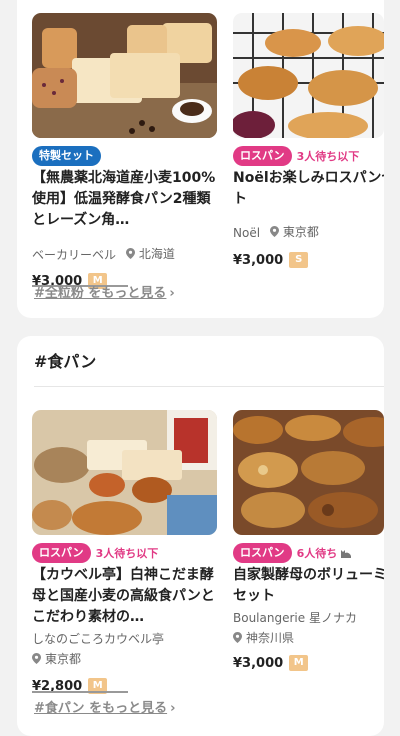 The height and width of the screenshot is (736, 400). Describe the element at coordinates (299, 663) in the screenshot. I see `size-badge: M` at that location.